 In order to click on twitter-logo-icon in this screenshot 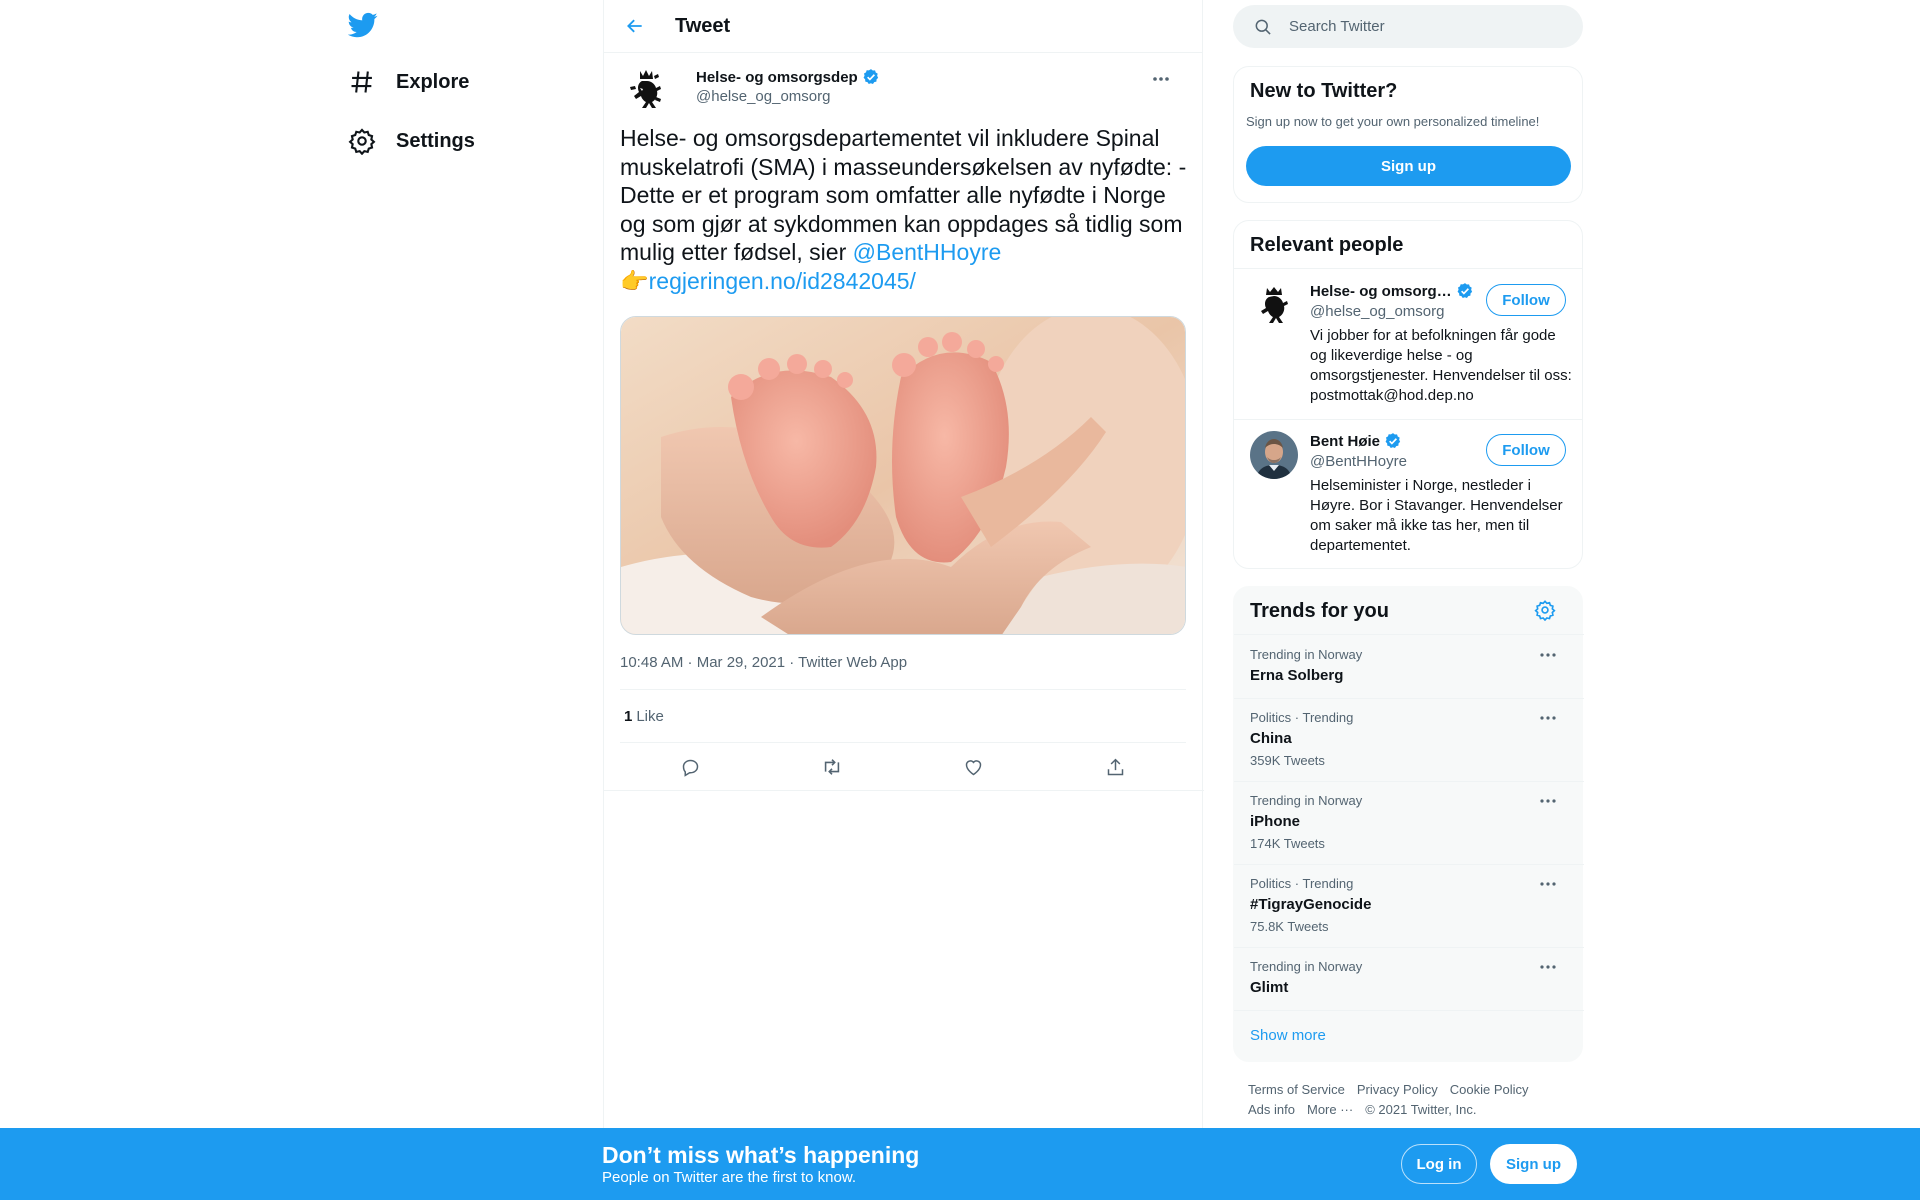, I will do `click(364, 27)`.